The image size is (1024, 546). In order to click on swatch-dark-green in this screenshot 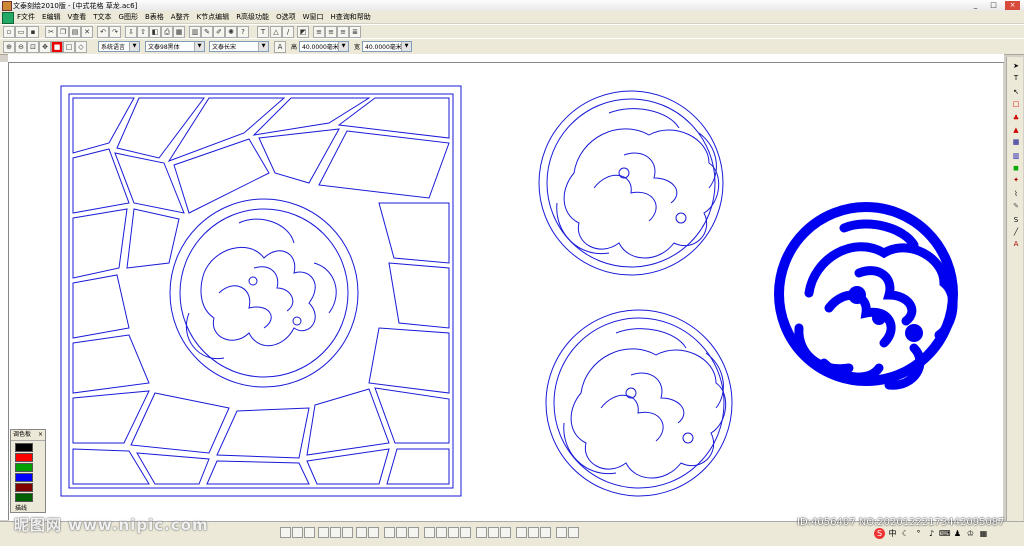, I will do `click(24, 497)`.